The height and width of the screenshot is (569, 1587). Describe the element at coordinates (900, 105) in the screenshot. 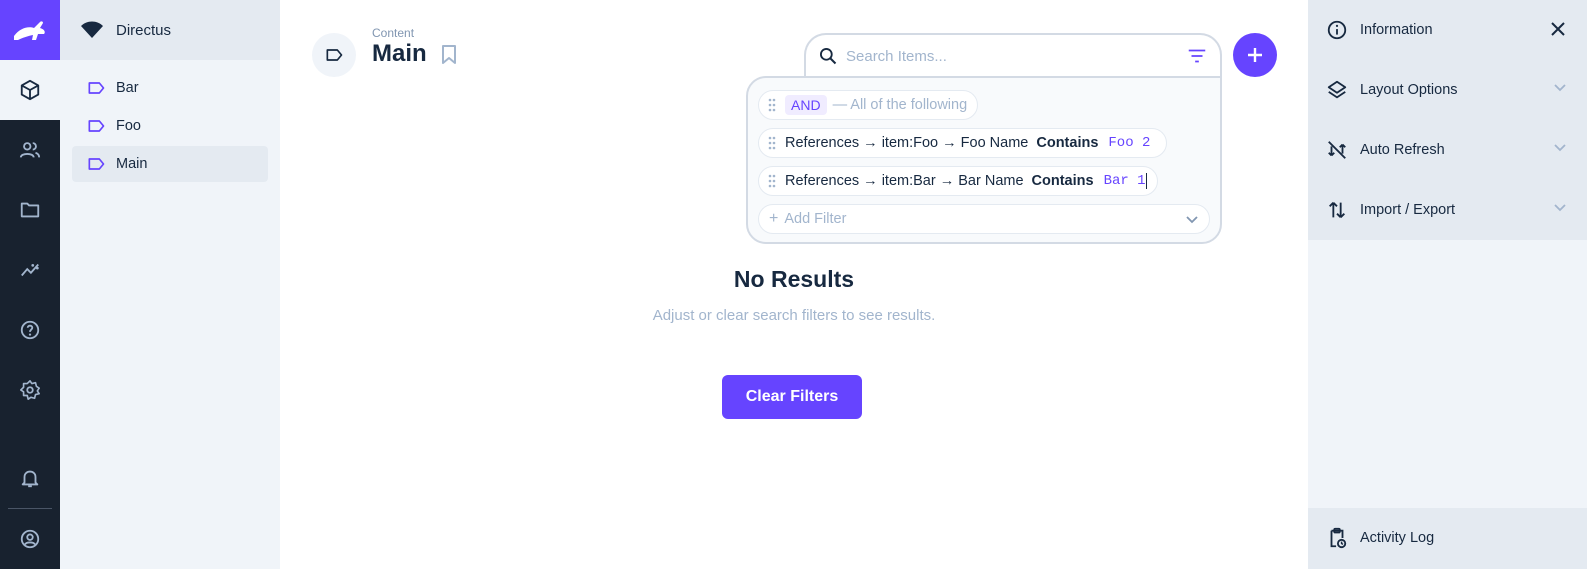

I see `logic-description: — All of the following` at that location.